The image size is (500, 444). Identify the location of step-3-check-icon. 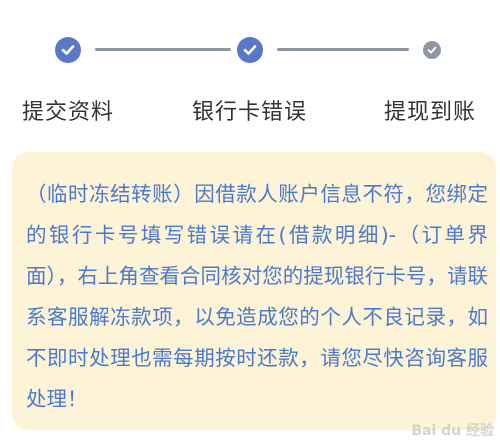
(432, 50).